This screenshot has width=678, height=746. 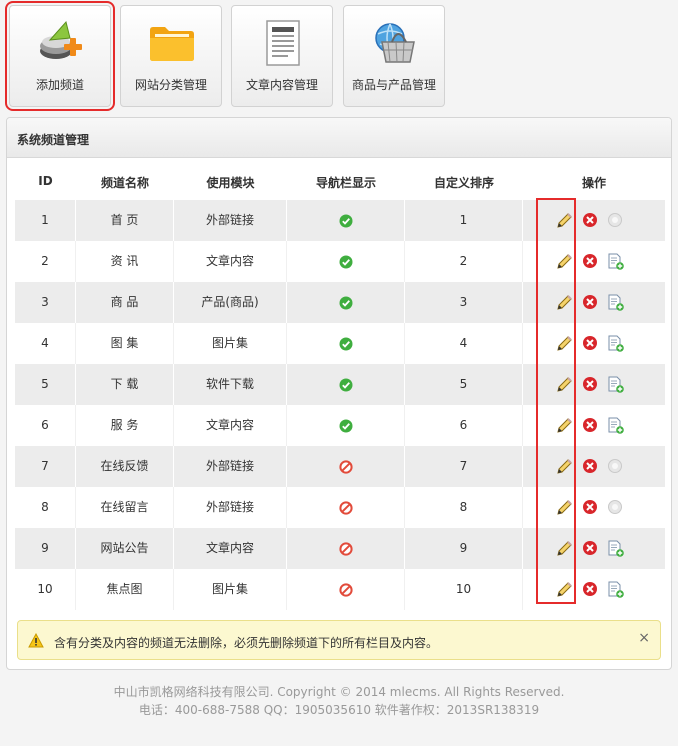 I want to click on cell-channel-name: 在线留言, so click(x=125, y=507).